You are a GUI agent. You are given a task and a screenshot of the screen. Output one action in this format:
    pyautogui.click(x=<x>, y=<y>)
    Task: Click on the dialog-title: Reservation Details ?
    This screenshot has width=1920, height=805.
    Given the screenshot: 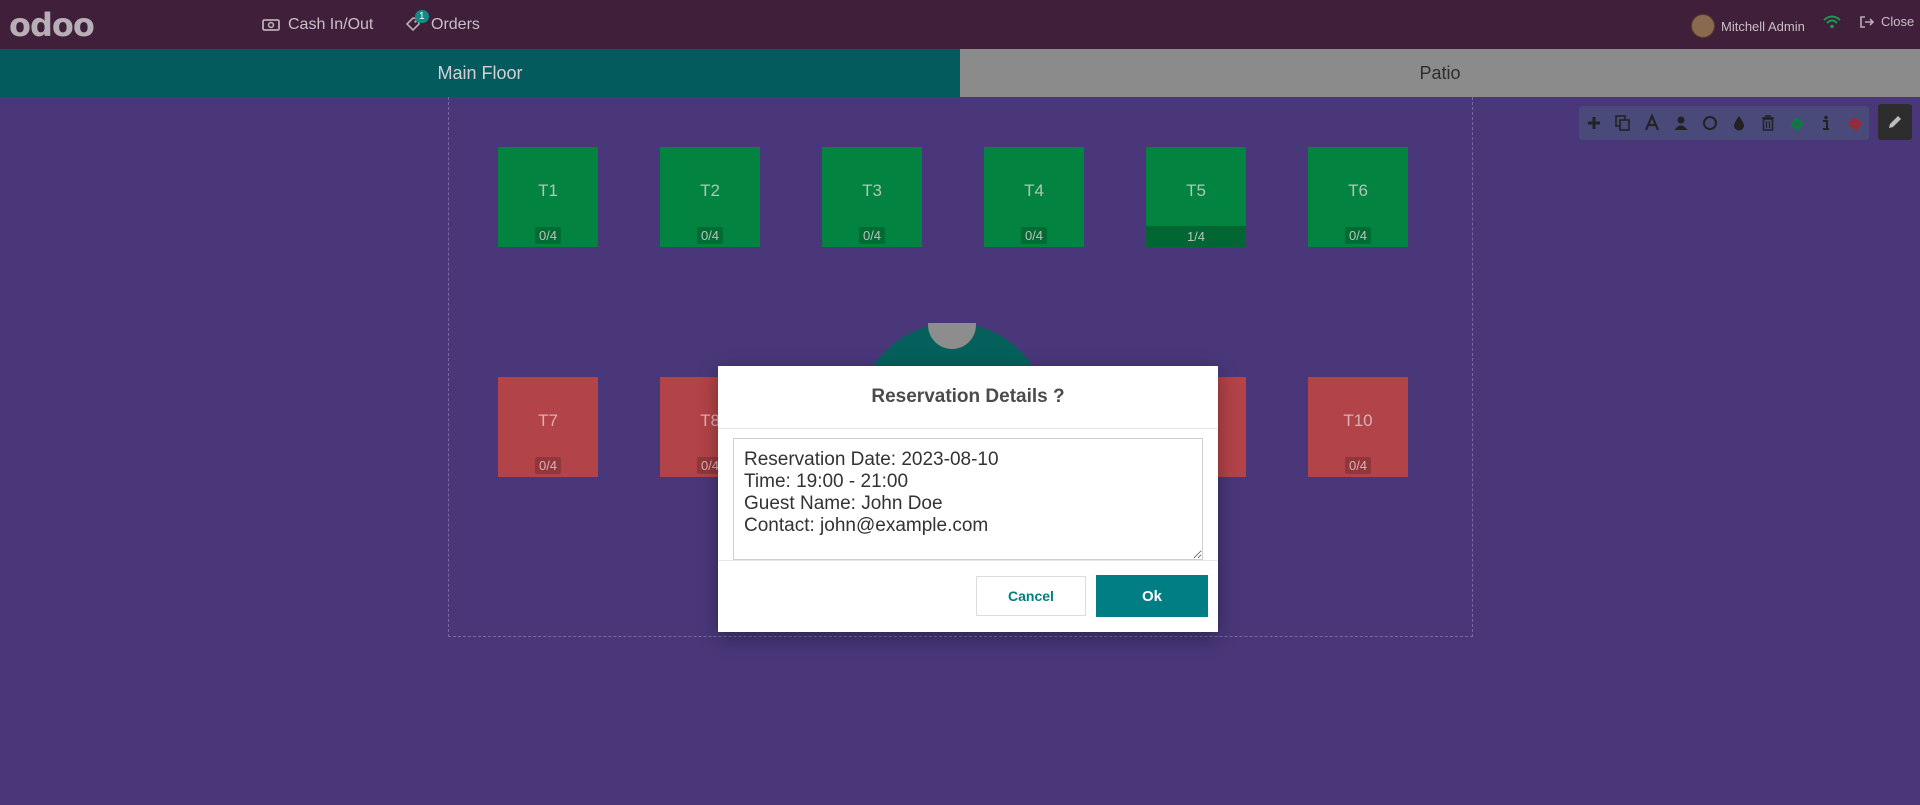 What is the action you would take?
    pyautogui.click(x=968, y=396)
    